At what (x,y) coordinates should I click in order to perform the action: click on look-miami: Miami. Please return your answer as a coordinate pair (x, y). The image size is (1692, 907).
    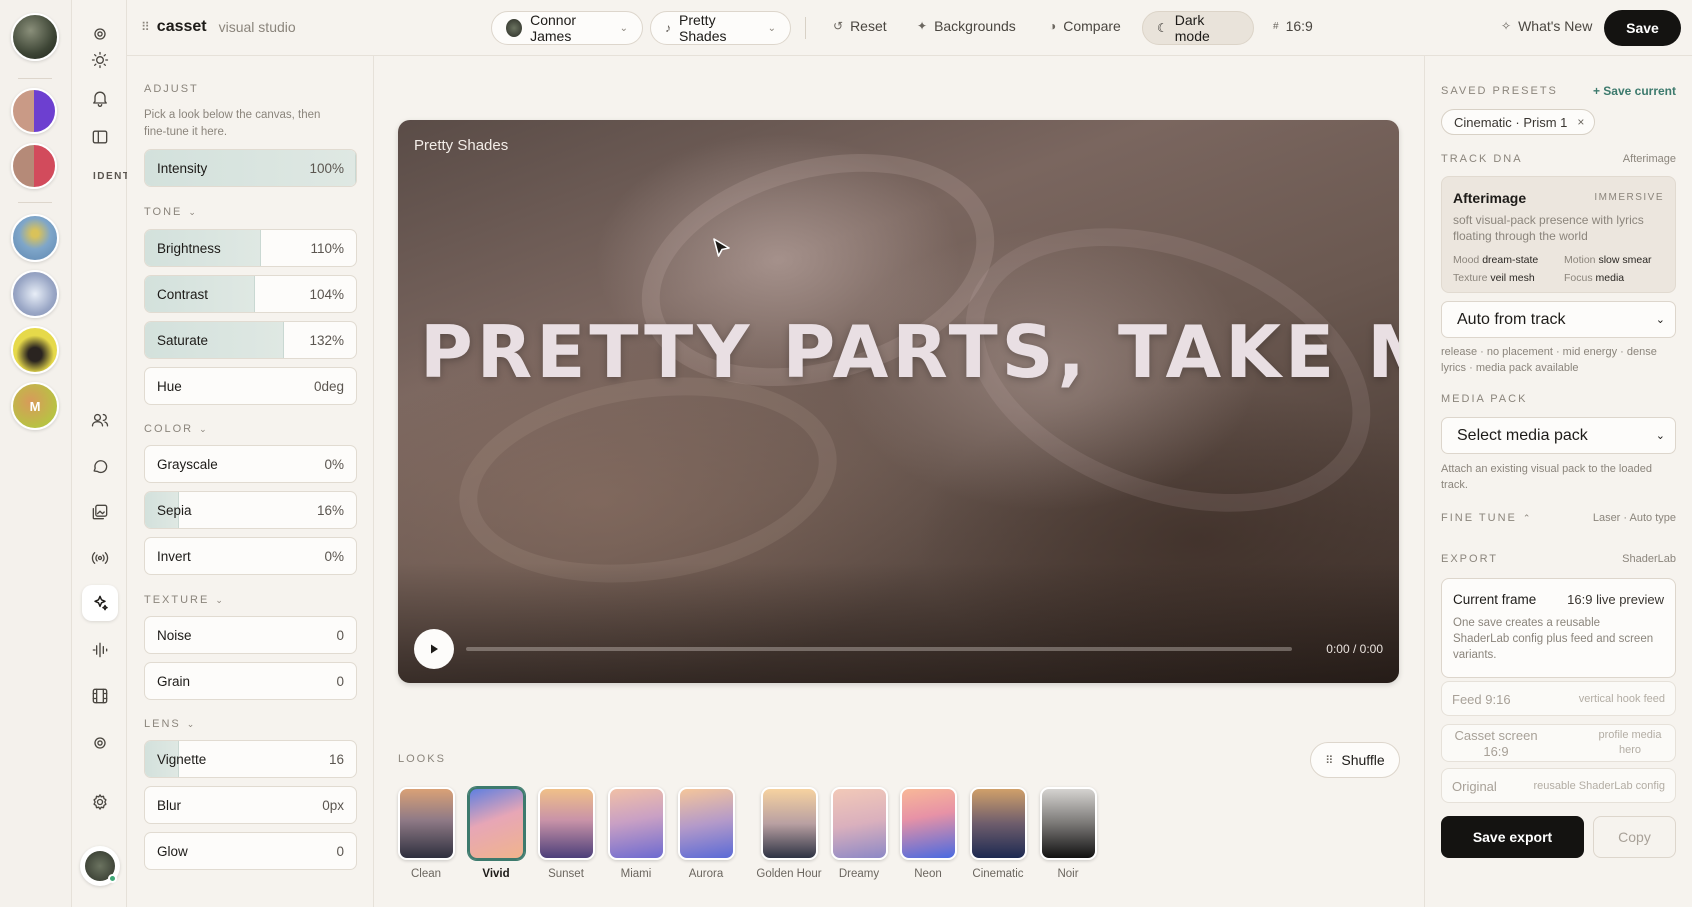
    Looking at the image, I should click on (636, 833).